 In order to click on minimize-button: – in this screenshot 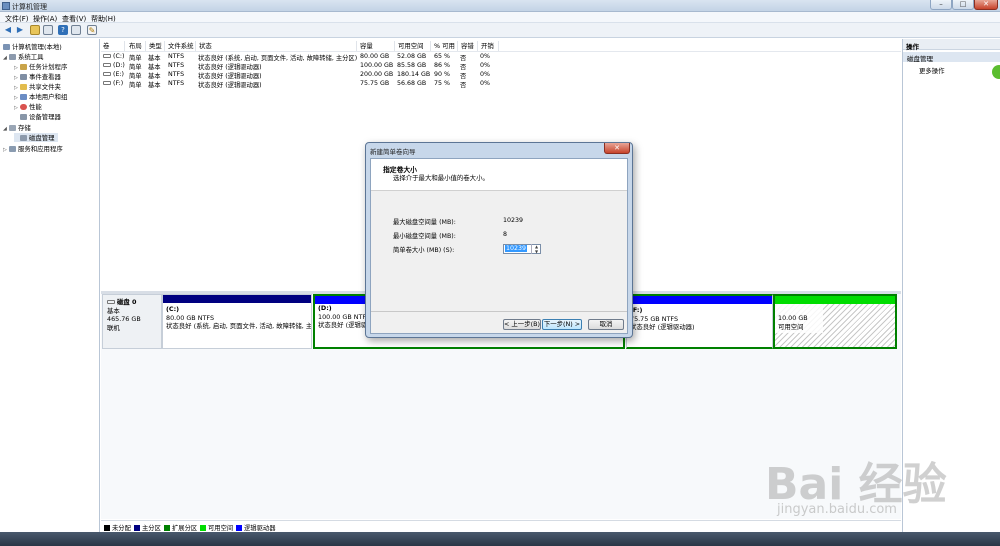, I will do `click(941, 5)`.